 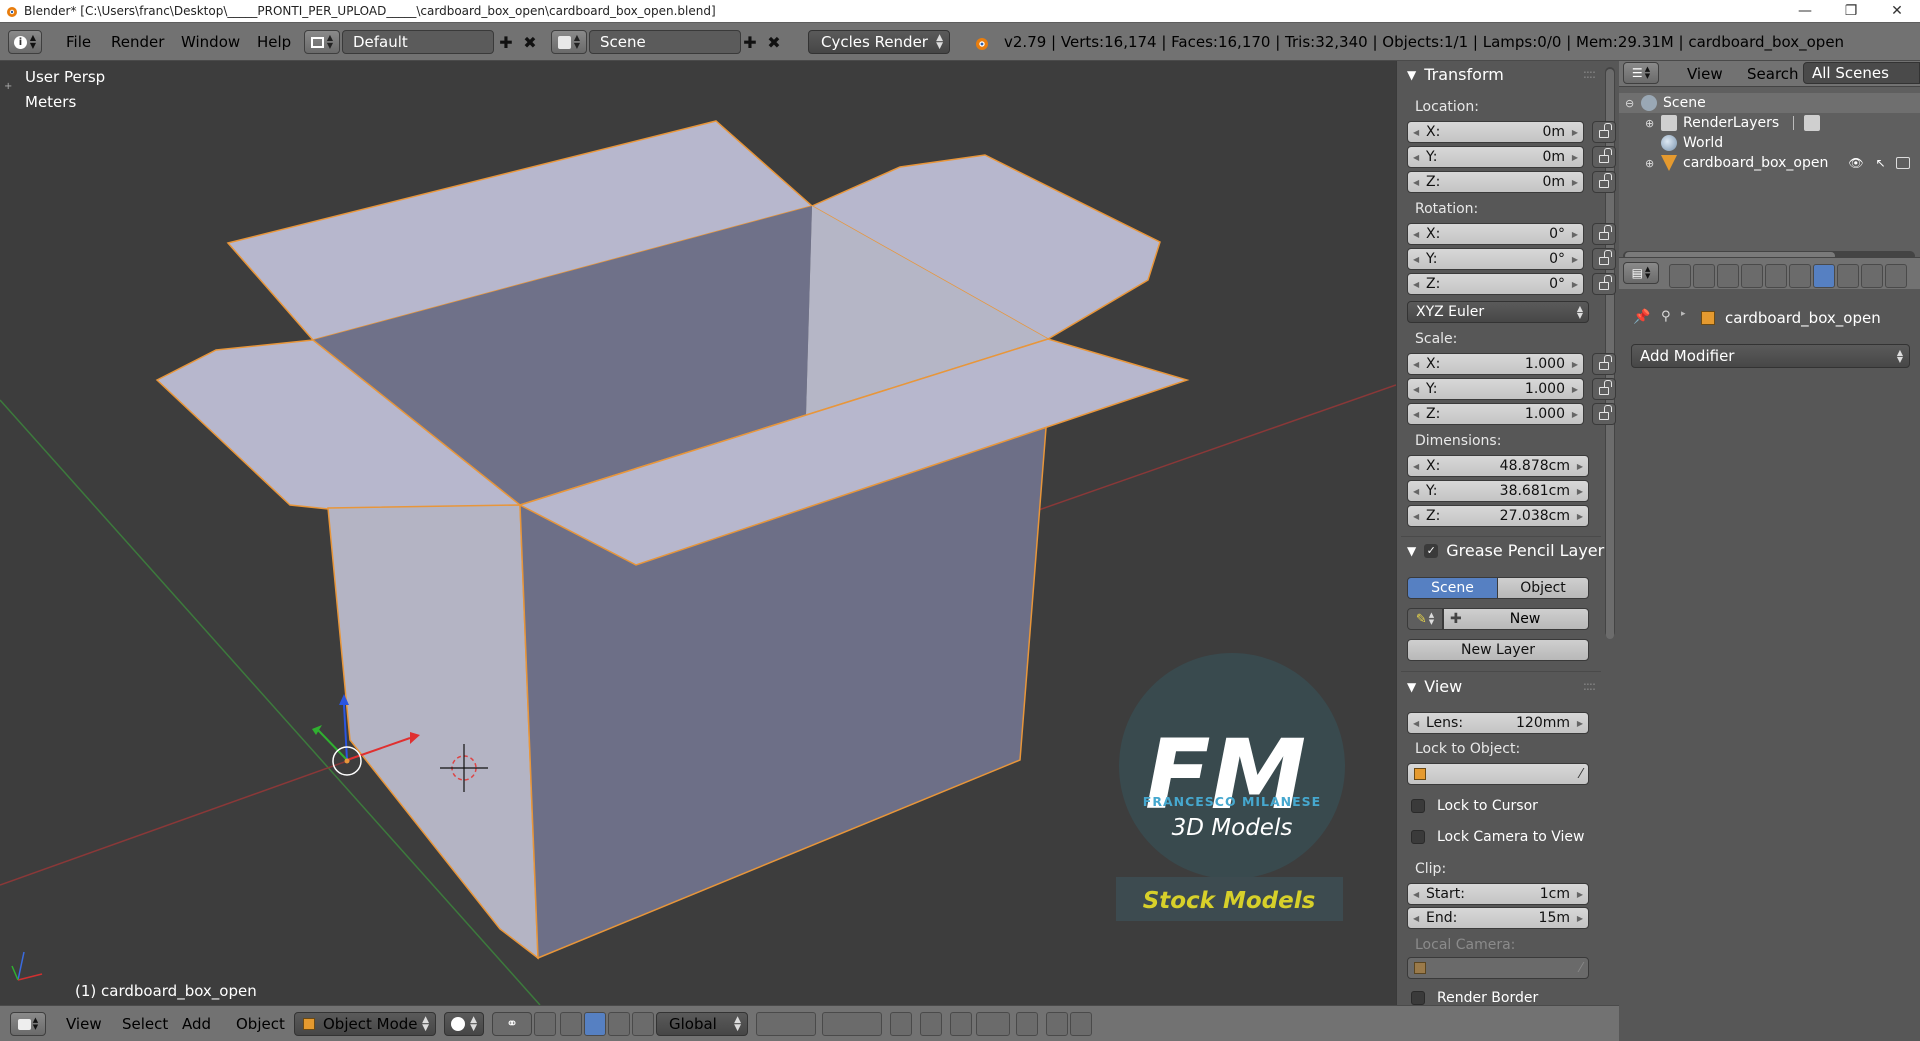 What do you see at coordinates (1881, 163) in the screenshot?
I see `cursor-selectable-icon: ↖` at bounding box center [1881, 163].